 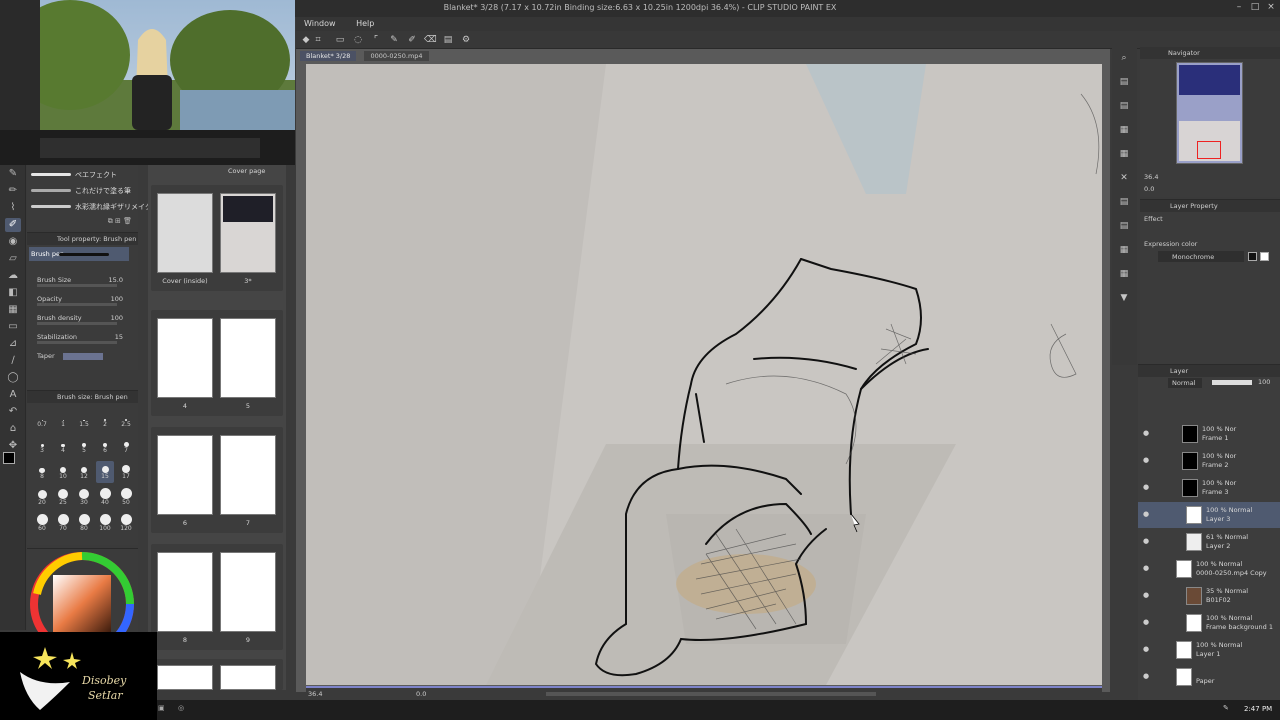 What do you see at coordinates (13, 310) in the screenshot?
I see `frame-tool-icon: ▦` at bounding box center [13, 310].